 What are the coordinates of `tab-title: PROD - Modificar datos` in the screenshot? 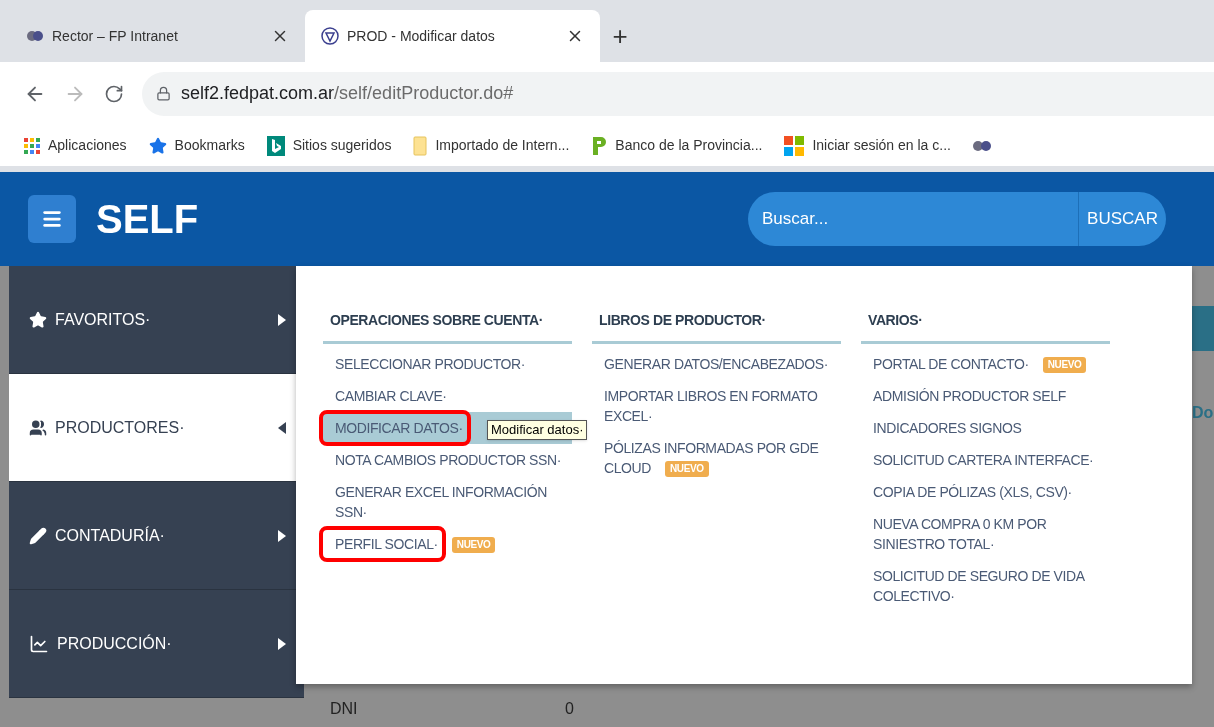 It's located at (421, 36).